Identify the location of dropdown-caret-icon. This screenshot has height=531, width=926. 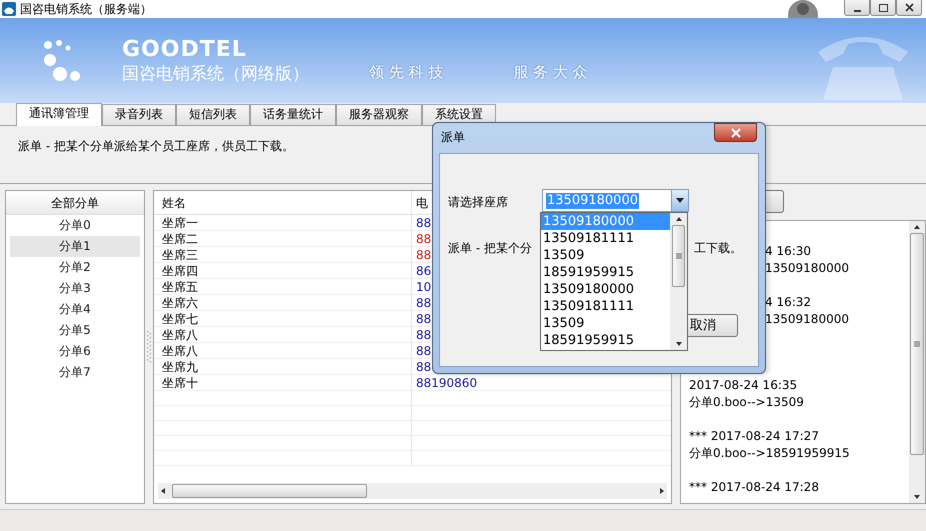
(679, 200).